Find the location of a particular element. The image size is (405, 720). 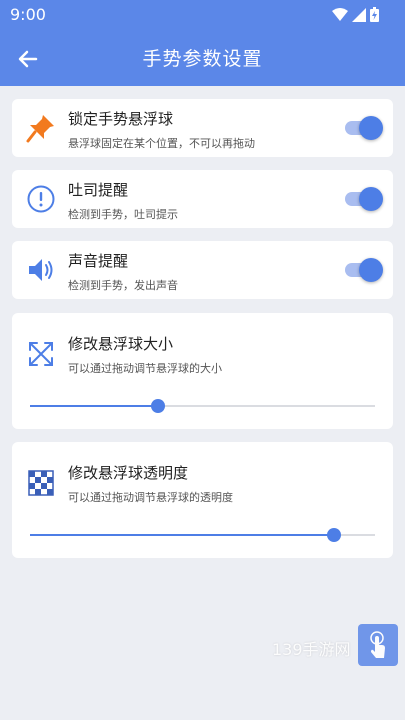

setting-card-toast: 吐司提醒 检测到手势，吐司提示 is located at coordinates (202, 199).